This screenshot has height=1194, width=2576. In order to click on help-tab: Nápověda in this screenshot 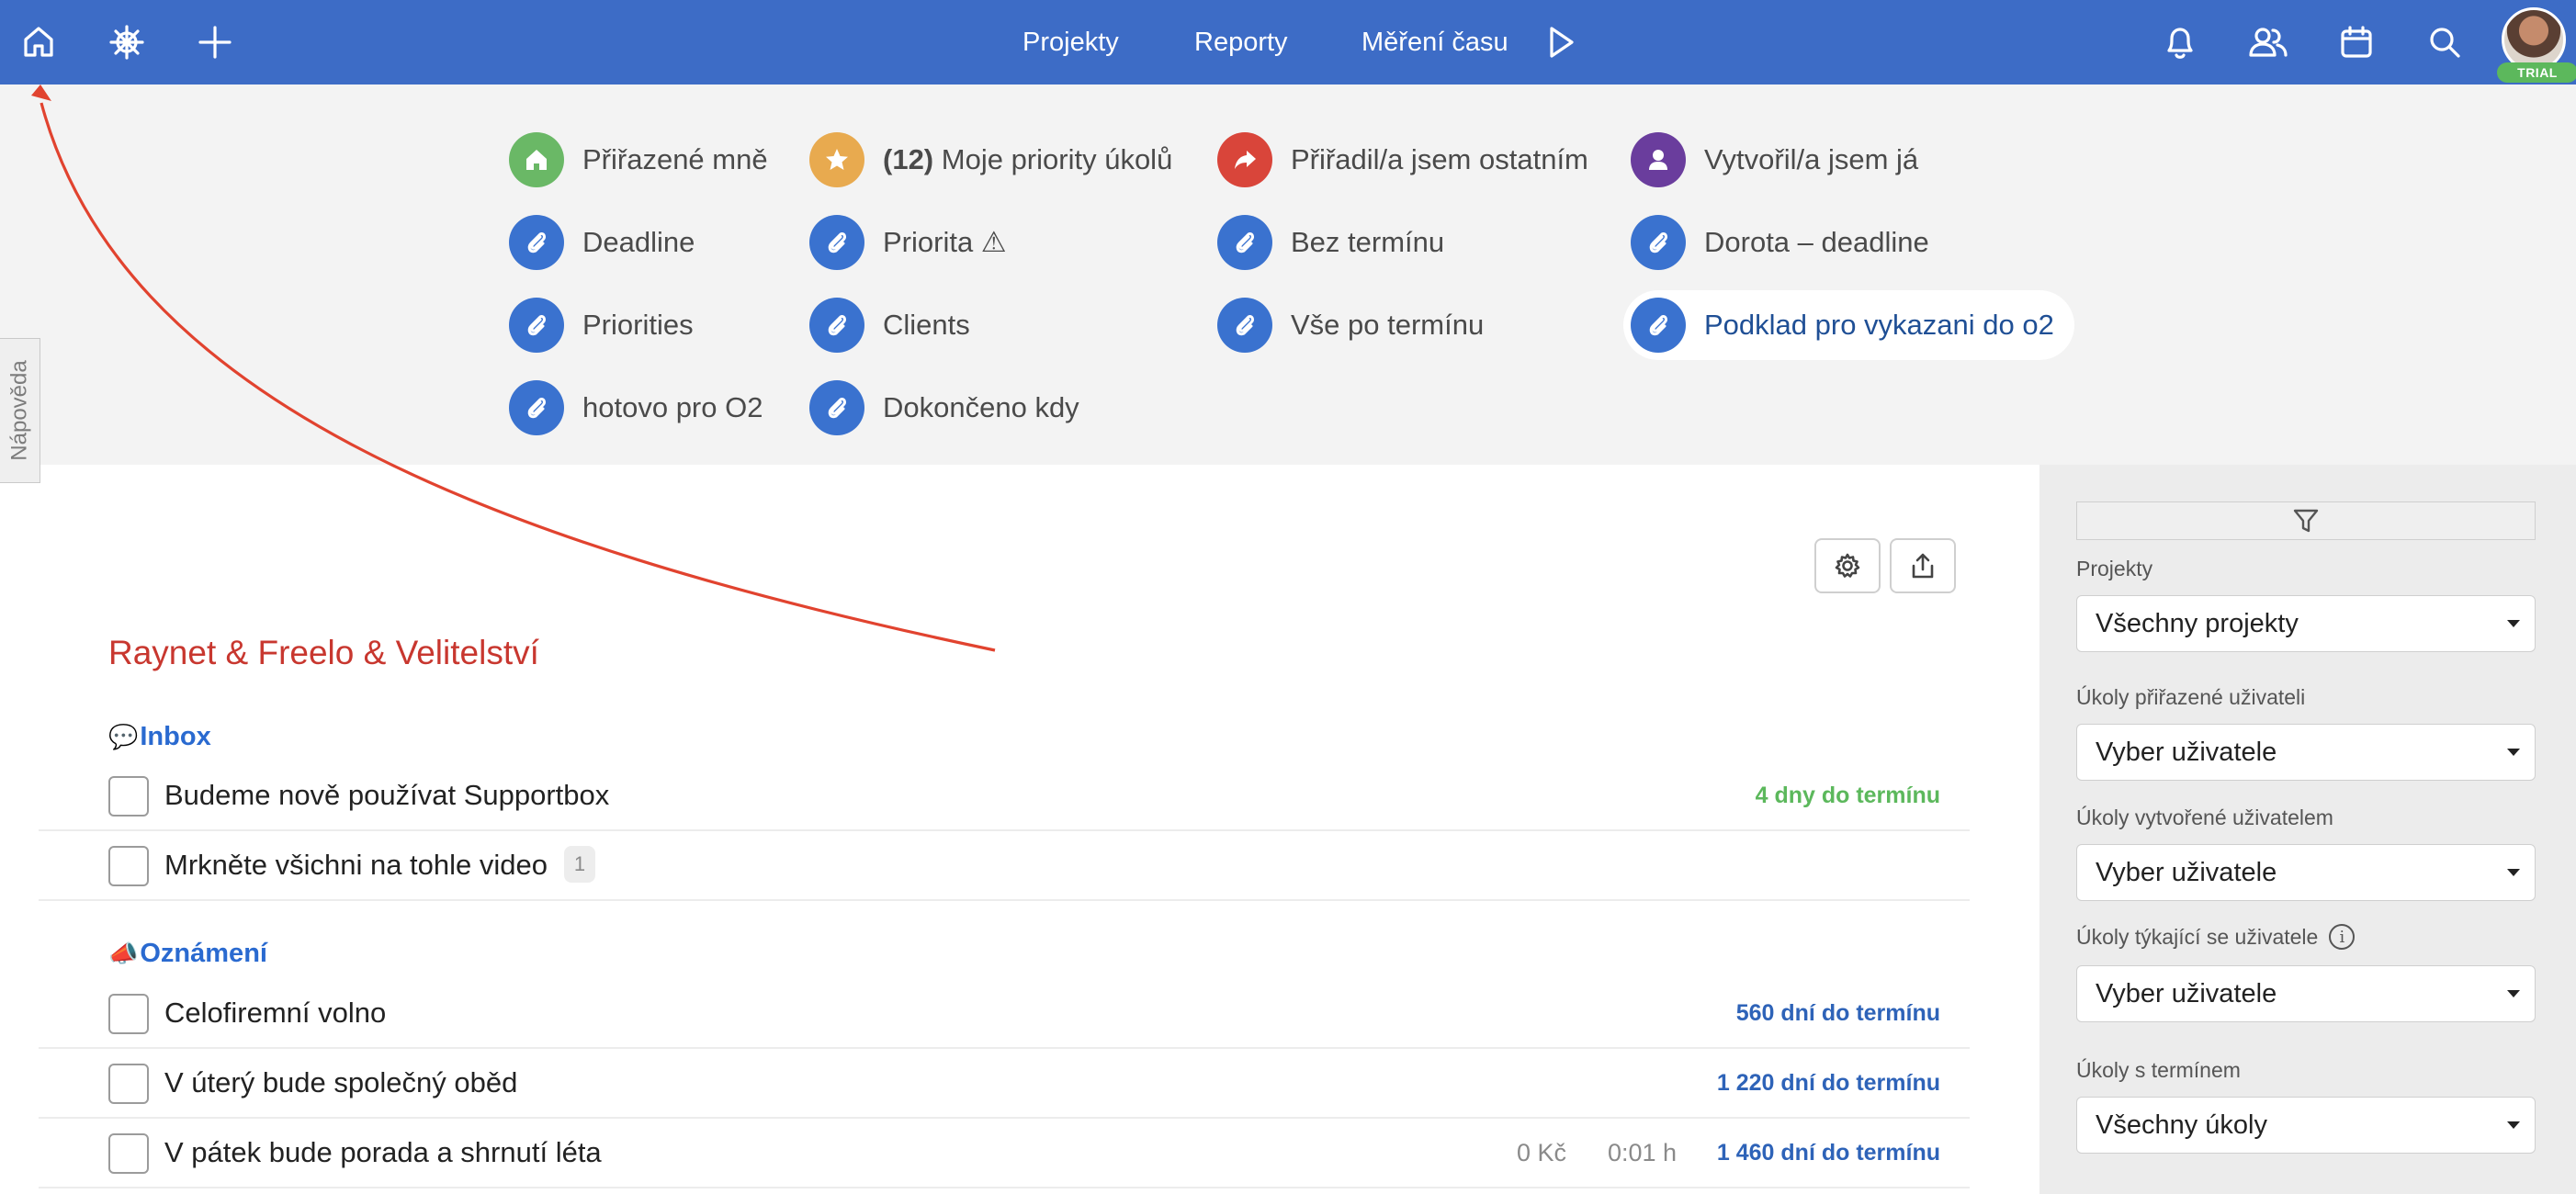, I will do `click(20, 410)`.